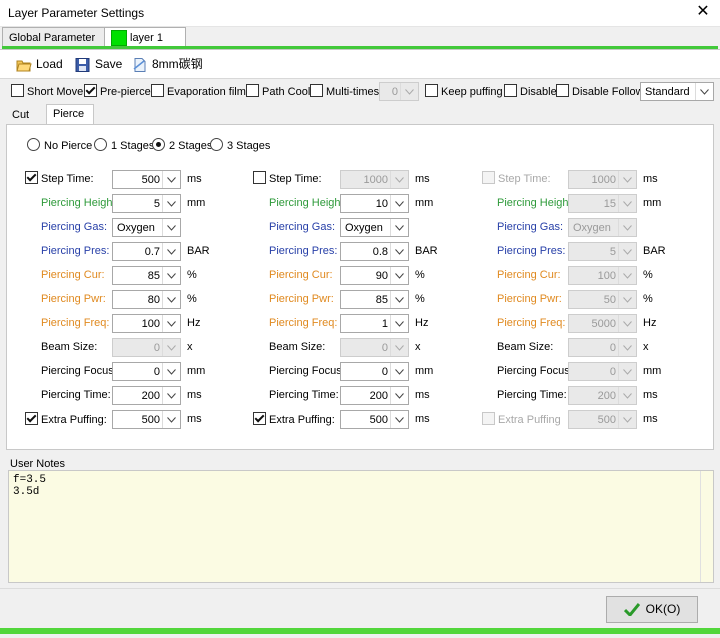  What do you see at coordinates (677, 91) in the screenshot?
I see `mode-select: Standard` at bounding box center [677, 91].